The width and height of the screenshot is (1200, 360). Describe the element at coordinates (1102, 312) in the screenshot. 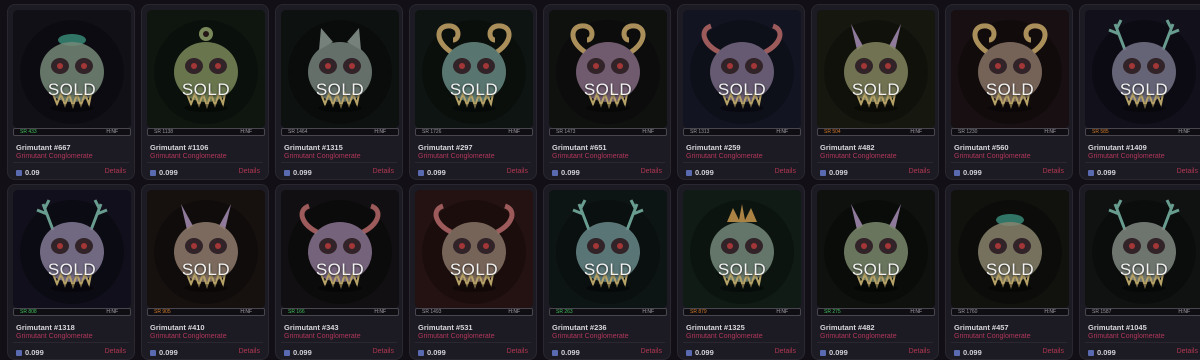

I see `rarity-rank: SR 1587` at that location.